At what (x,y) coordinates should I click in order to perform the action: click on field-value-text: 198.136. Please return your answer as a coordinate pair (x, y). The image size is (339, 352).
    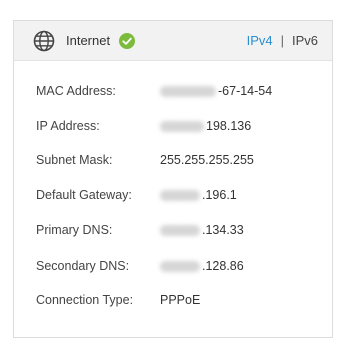
    Looking at the image, I should click on (229, 126).